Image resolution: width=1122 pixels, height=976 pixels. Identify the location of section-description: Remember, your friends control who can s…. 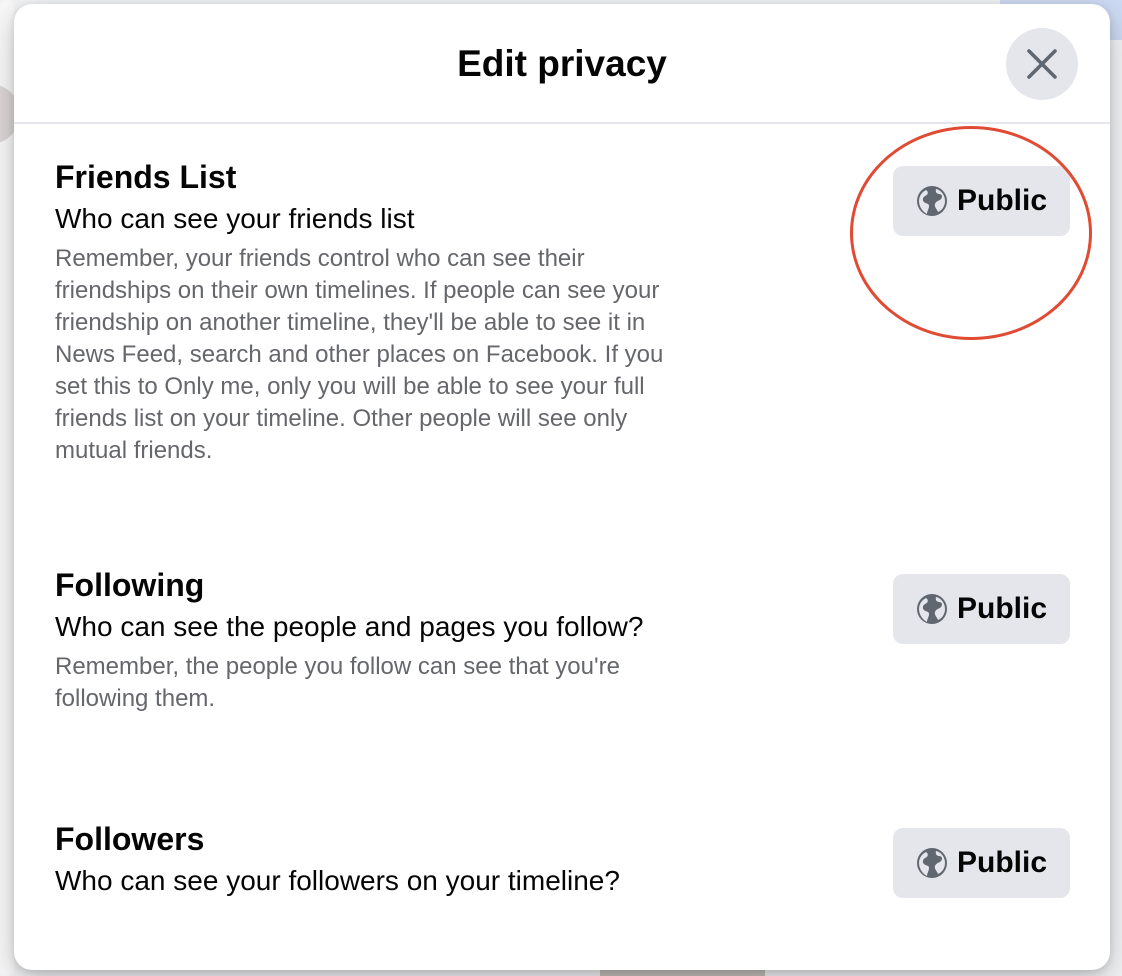
(359, 354).